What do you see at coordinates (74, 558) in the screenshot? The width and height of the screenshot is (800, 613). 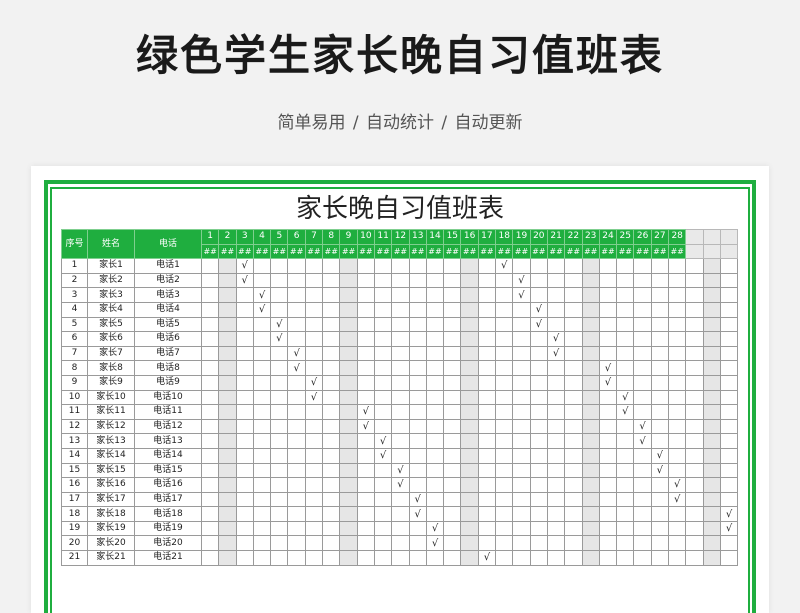 I see `row-index-cell: 21` at bounding box center [74, 558].